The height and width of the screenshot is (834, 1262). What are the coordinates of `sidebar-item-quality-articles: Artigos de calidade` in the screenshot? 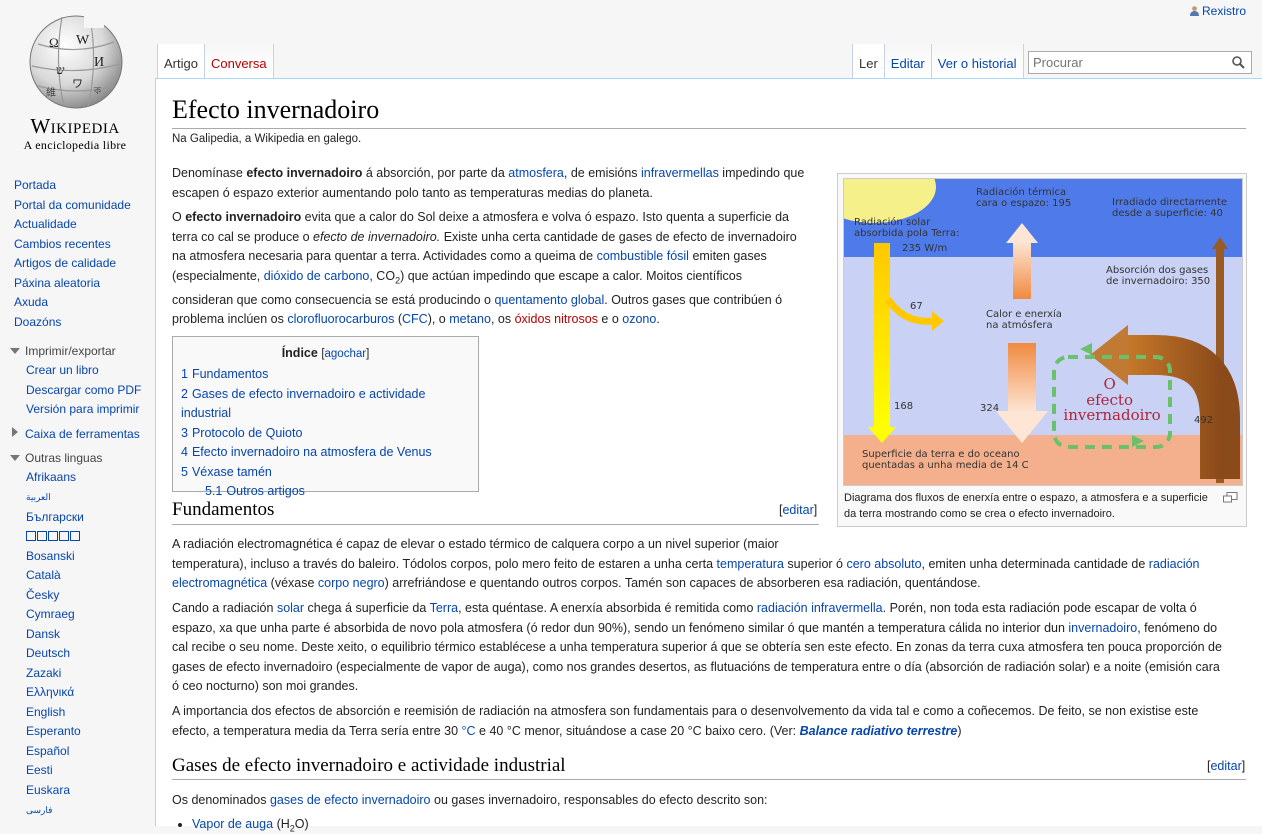 It's located at (65, 263).